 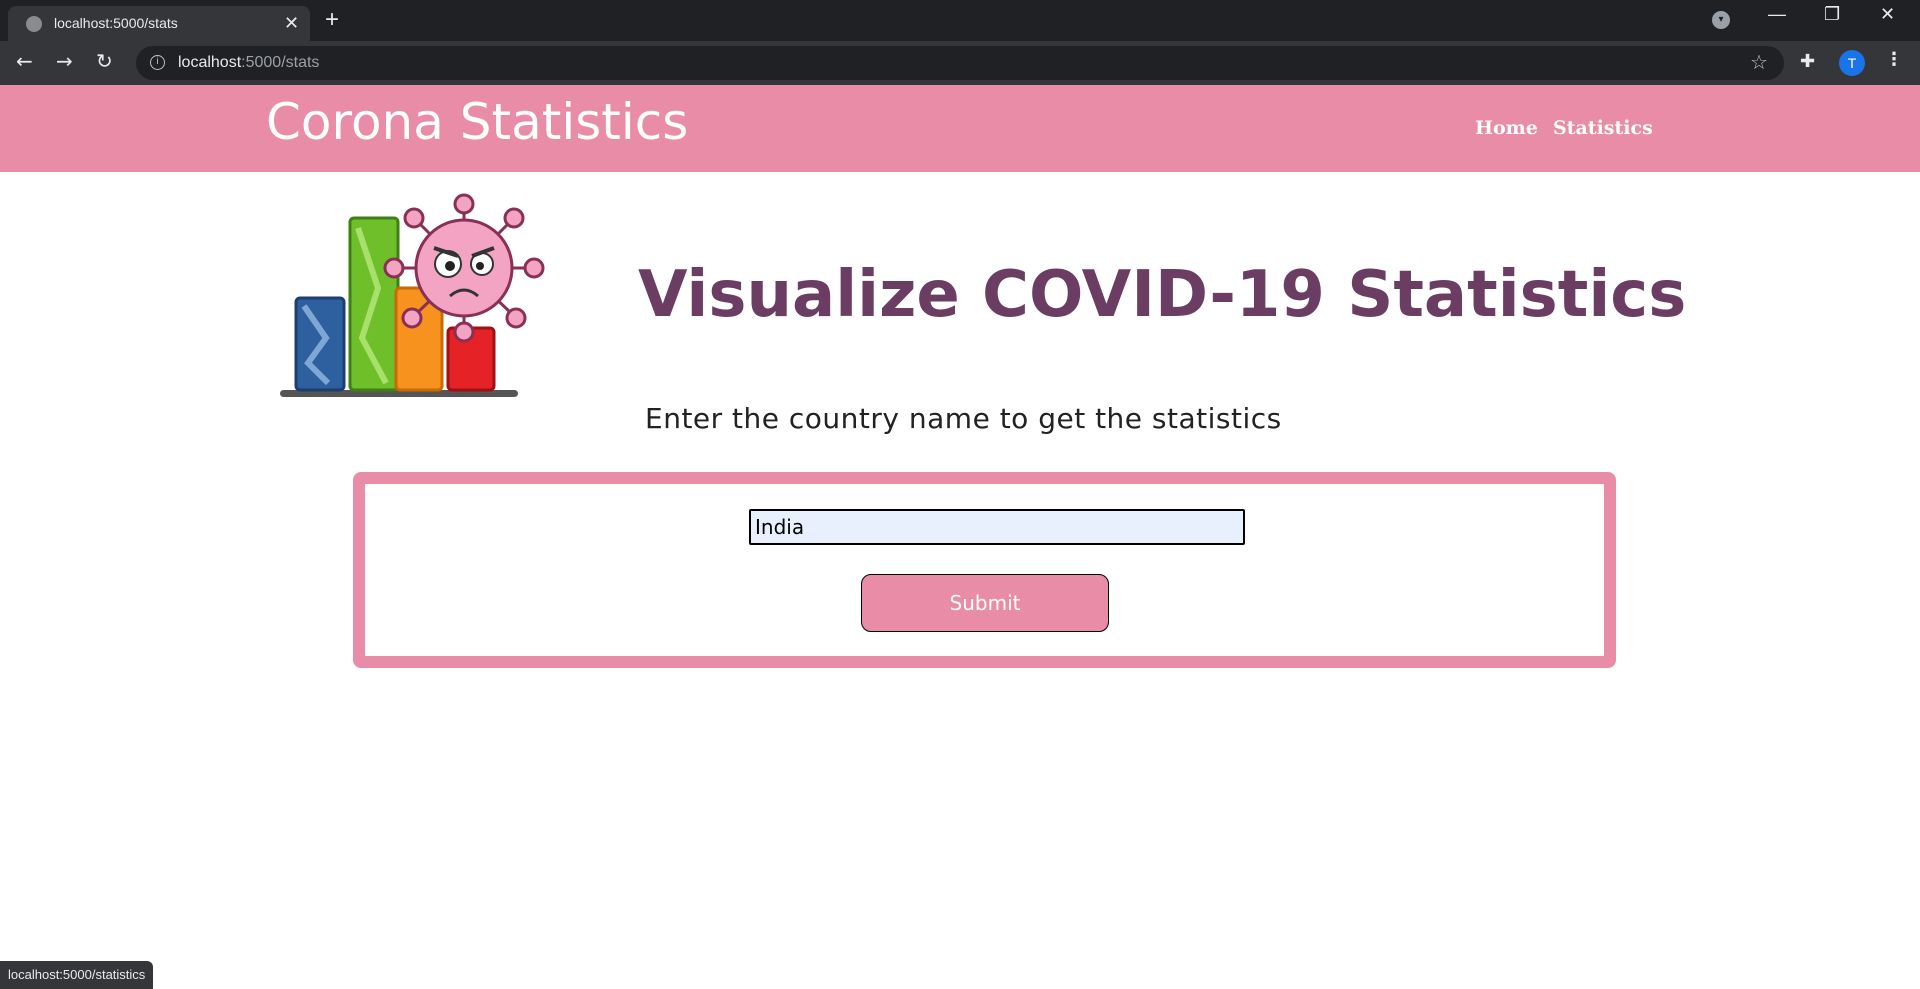 I want to click on country-input, so click(x=997, y=527).